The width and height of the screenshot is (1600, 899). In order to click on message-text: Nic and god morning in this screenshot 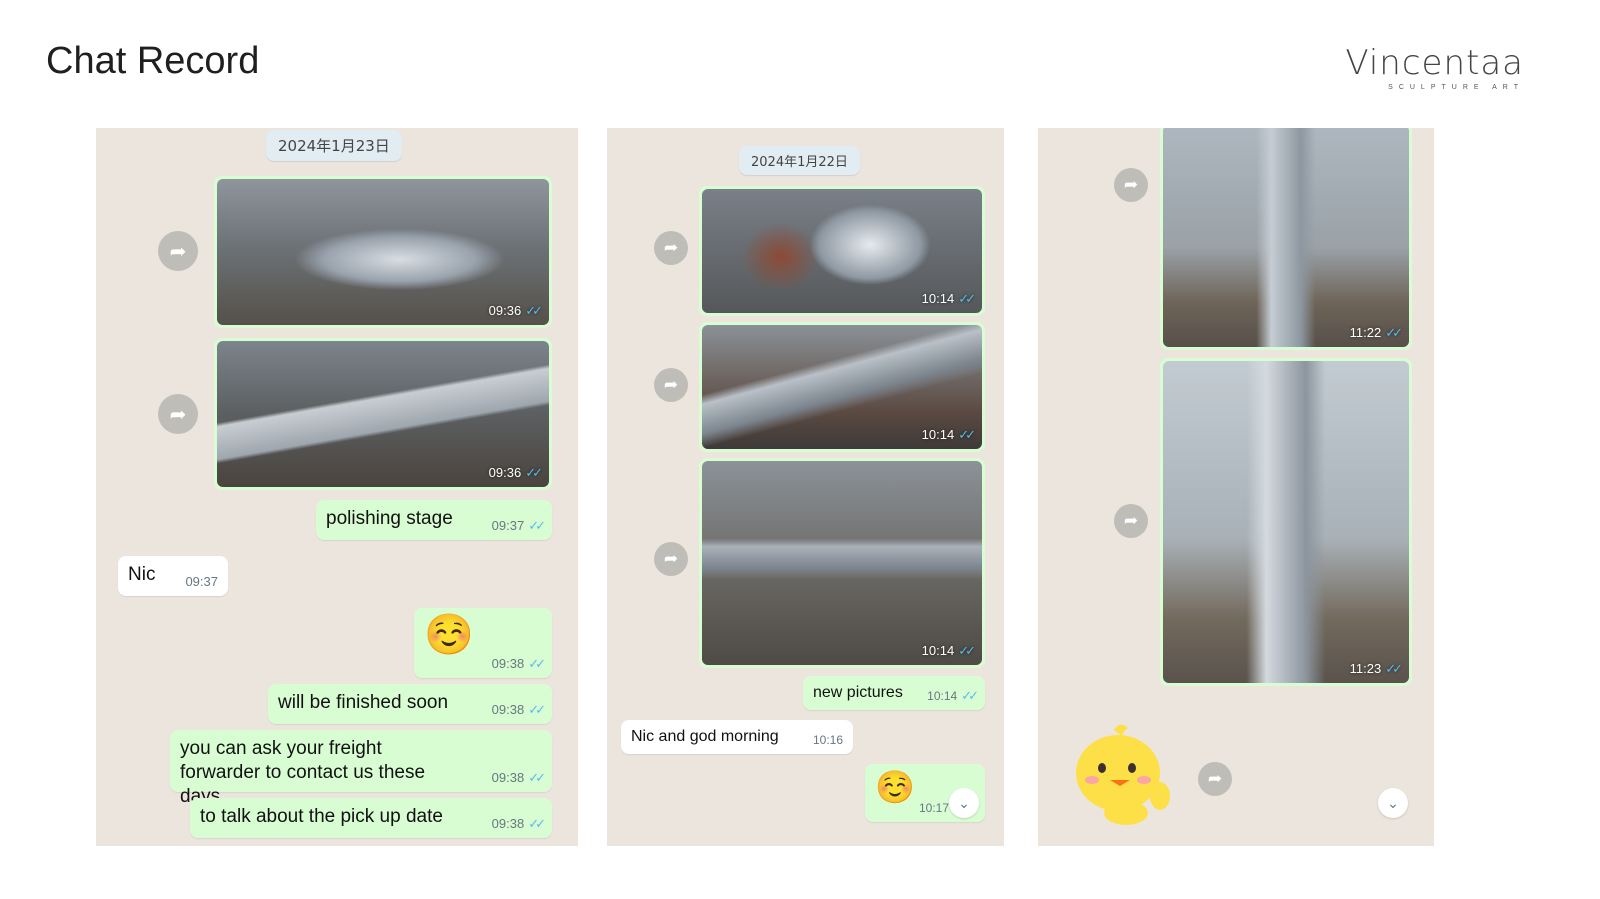, I will do `click(705, 736)`.